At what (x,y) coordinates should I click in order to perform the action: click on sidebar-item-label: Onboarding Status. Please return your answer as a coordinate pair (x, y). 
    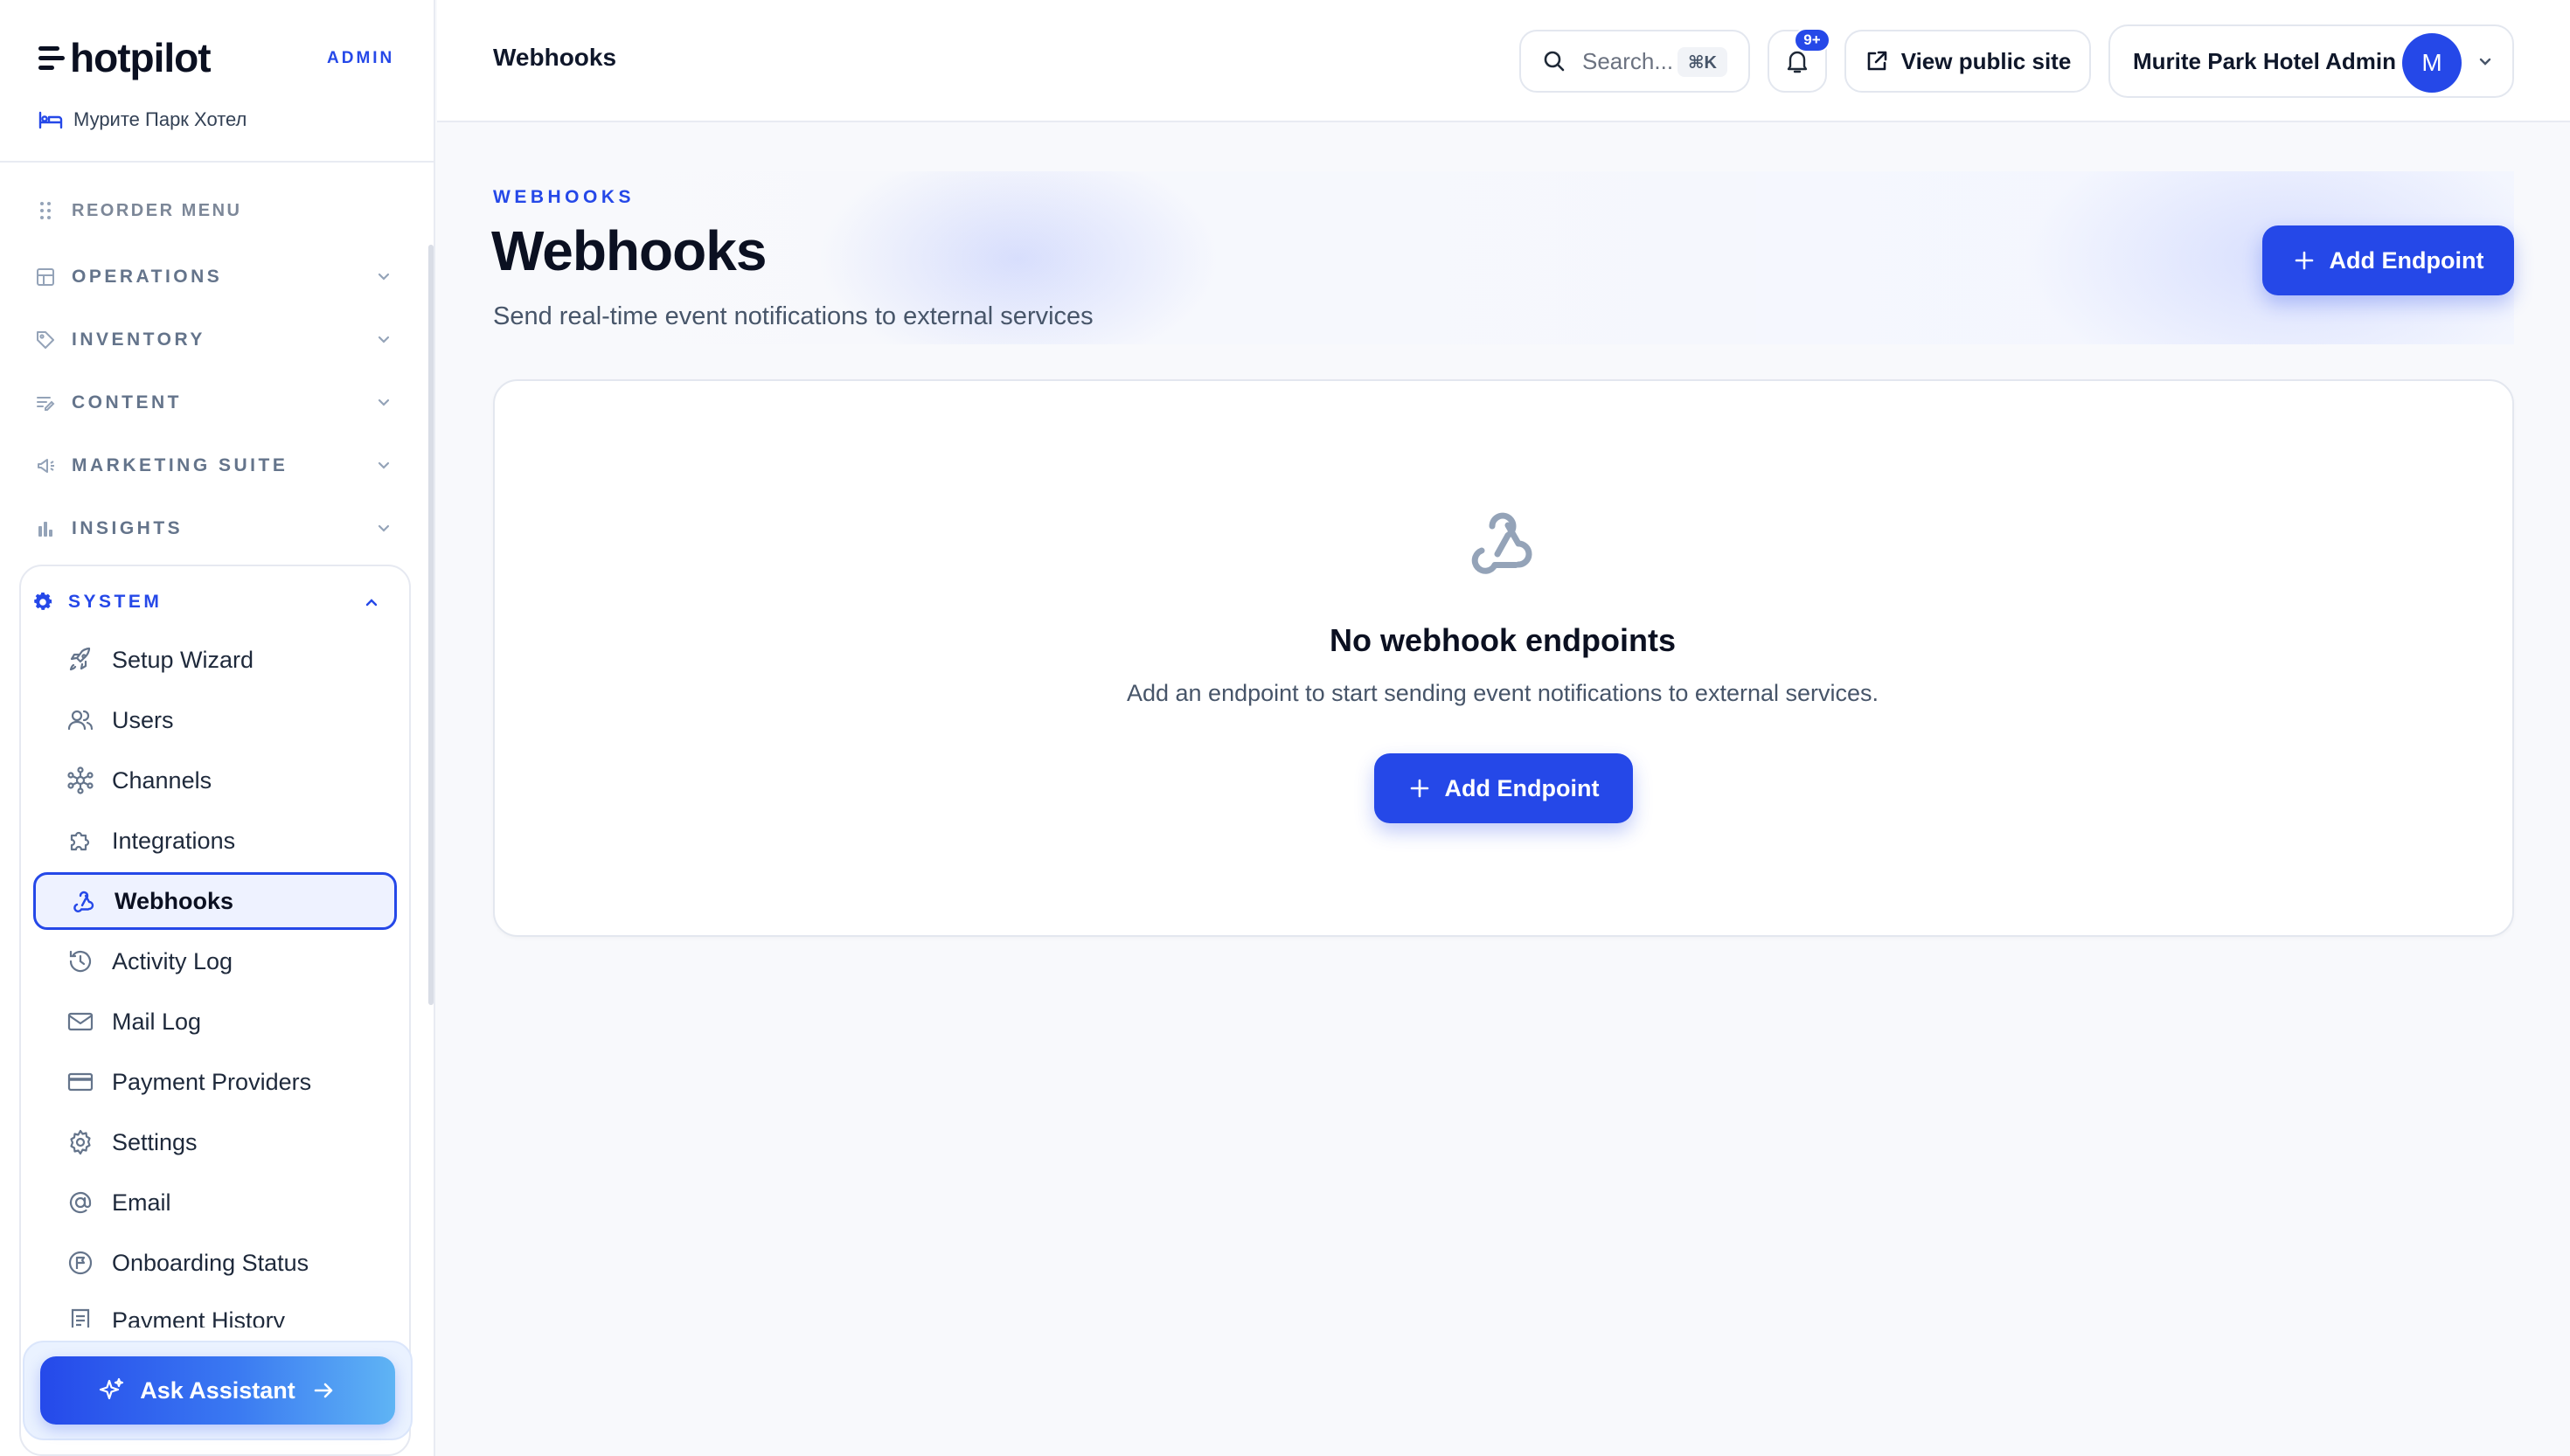
    Looking at the image, I should click on (210, 1262).